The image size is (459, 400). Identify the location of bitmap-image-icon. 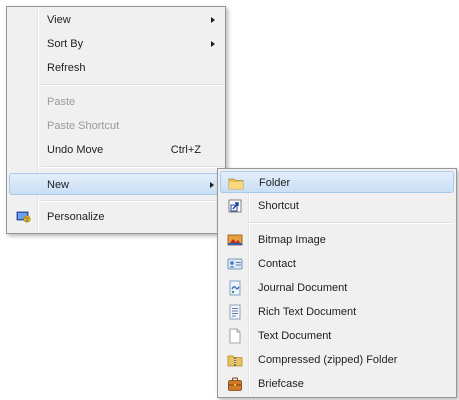
(235, 240).